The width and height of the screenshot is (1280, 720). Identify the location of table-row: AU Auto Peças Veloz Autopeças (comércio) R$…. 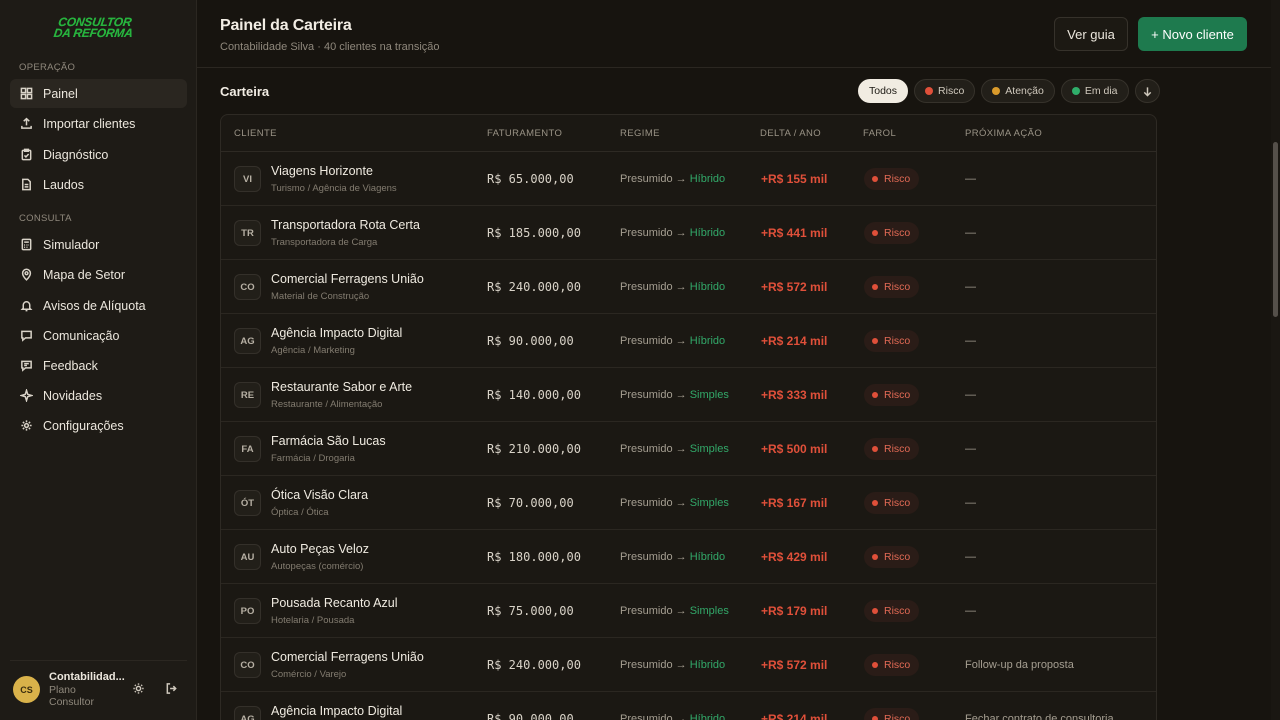
(688, 557).